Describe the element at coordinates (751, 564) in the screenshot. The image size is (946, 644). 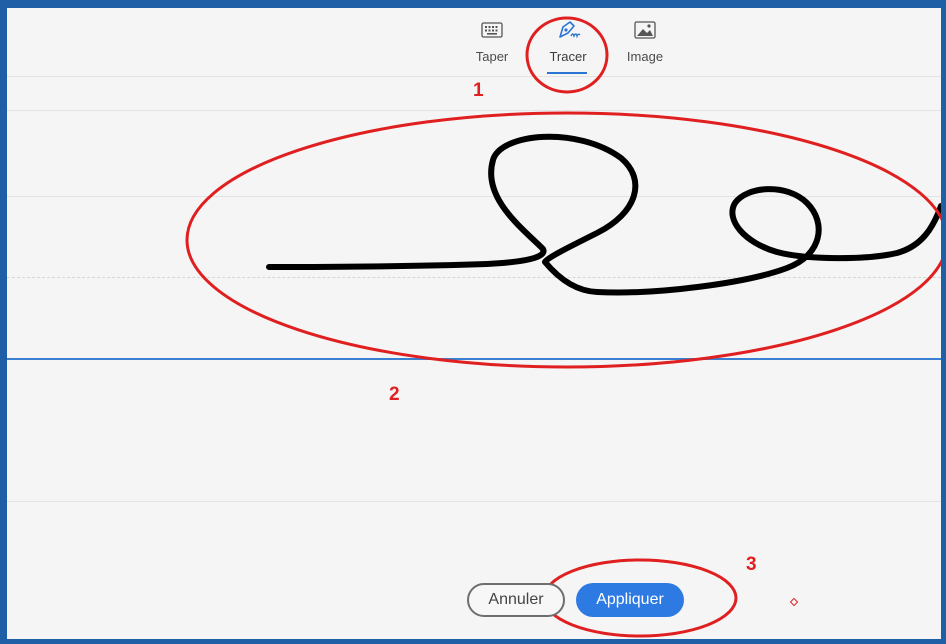
I see `annotation-step-3: 3` at that location.